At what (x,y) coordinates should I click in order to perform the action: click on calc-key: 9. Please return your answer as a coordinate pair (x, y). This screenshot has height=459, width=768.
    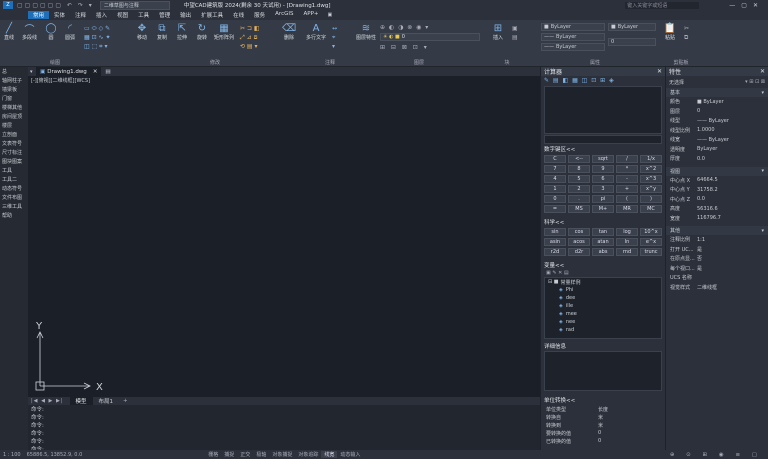
    Looking at the image, I should click on (603, 169).